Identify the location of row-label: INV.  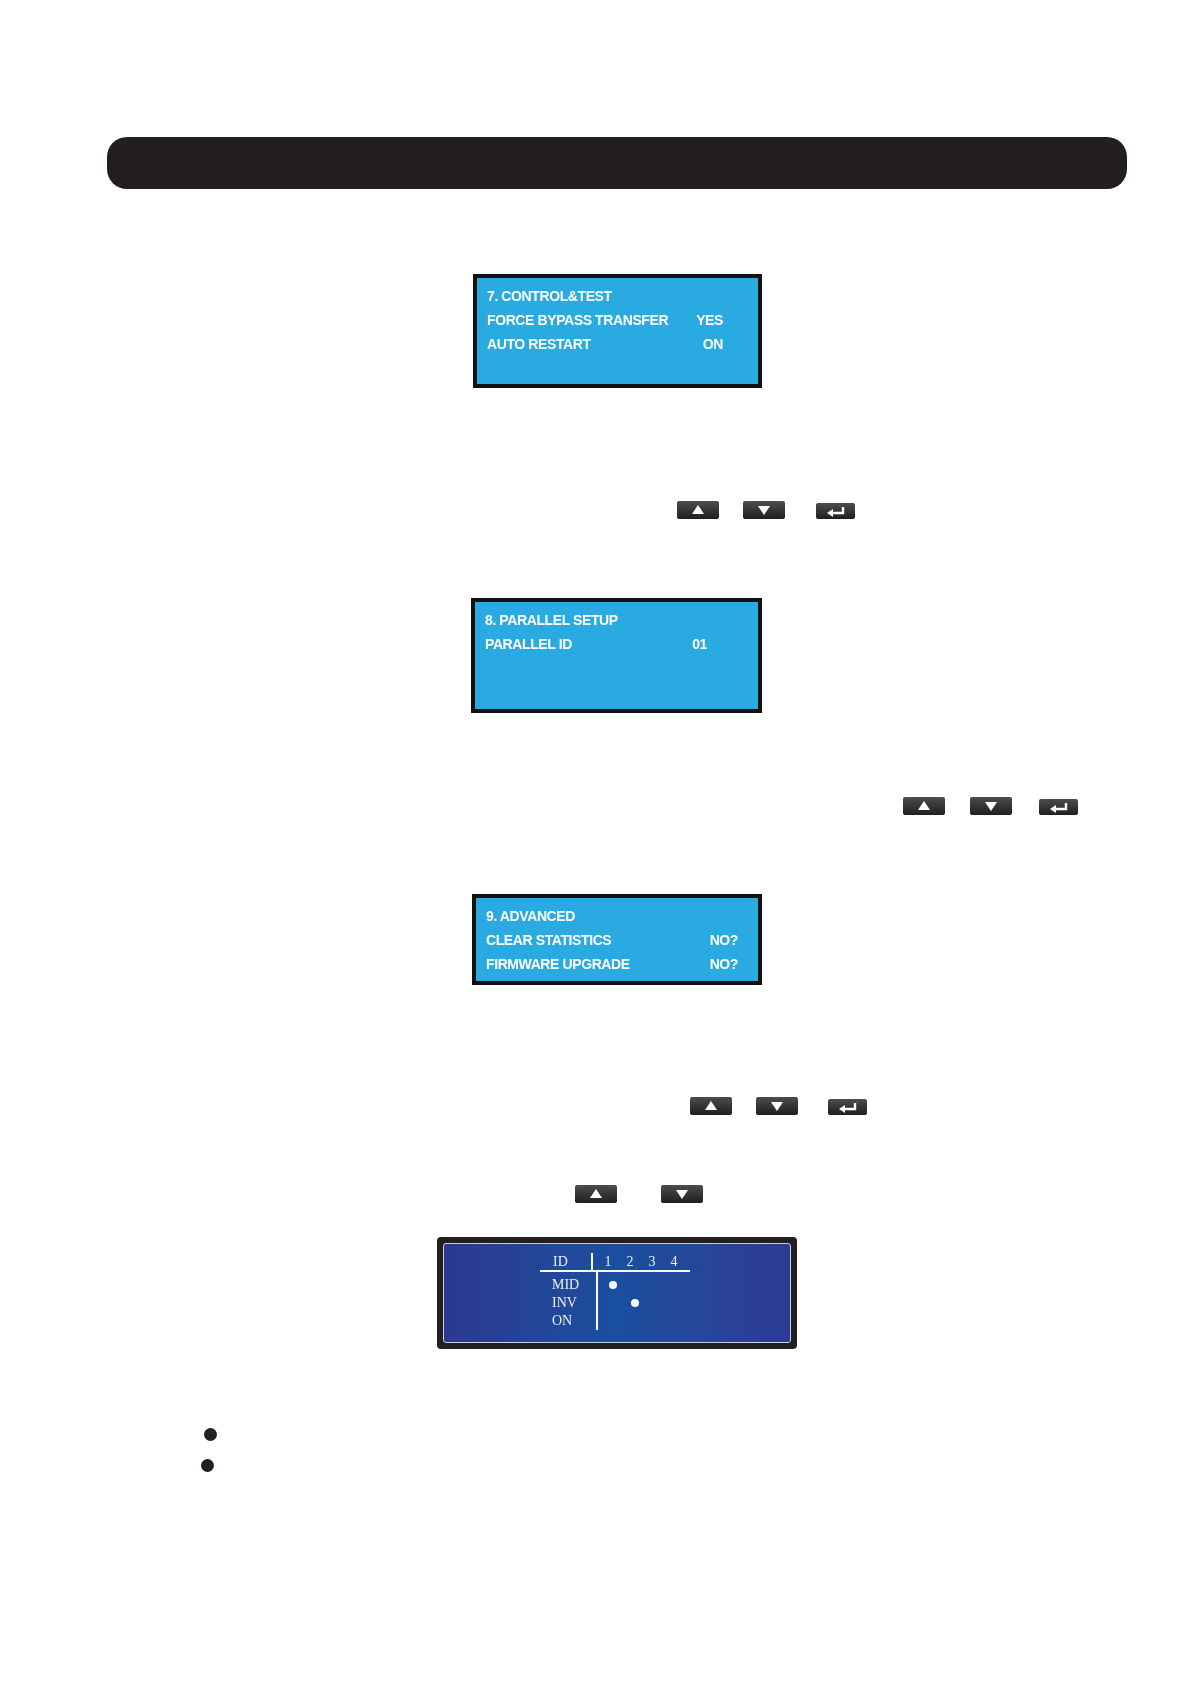
(564, 1302).